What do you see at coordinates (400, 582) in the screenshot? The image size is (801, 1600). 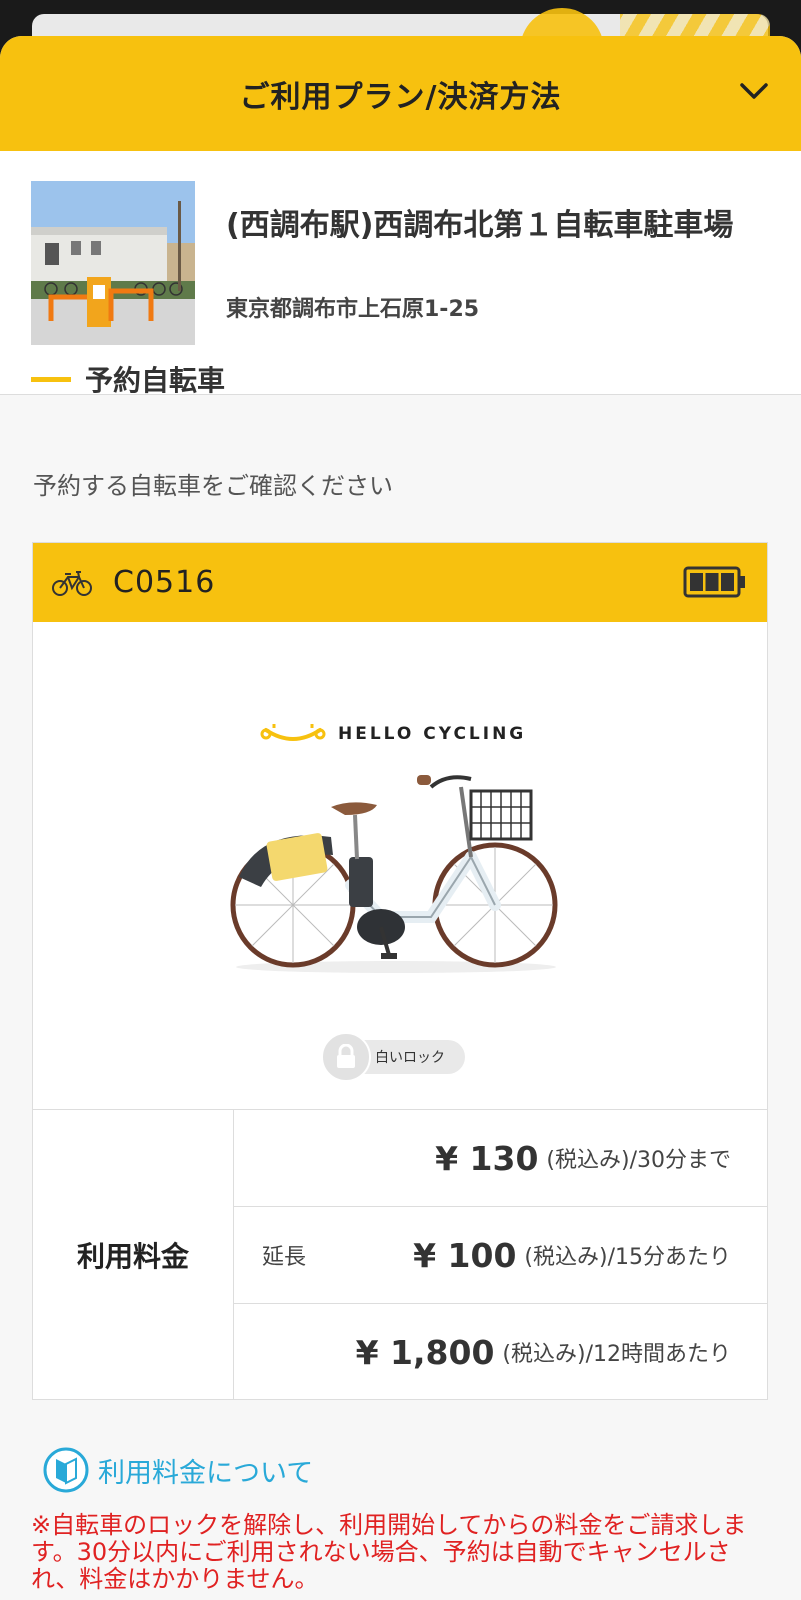 I see `bike-card-header: C0516` at bounding box center [400, 582].